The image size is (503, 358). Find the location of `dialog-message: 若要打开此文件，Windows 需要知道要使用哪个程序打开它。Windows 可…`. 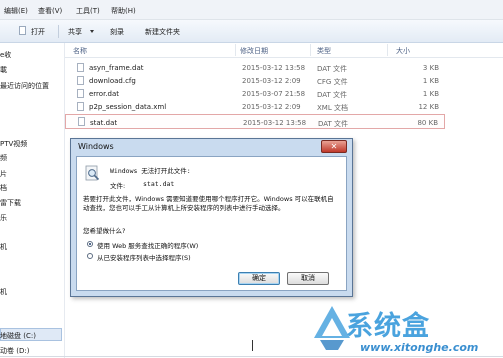

dialog-message: 若要打开此文件，Windows 需要知道要使用哪个程序打开它。Windows 可… is located at coordinates (208, 203).